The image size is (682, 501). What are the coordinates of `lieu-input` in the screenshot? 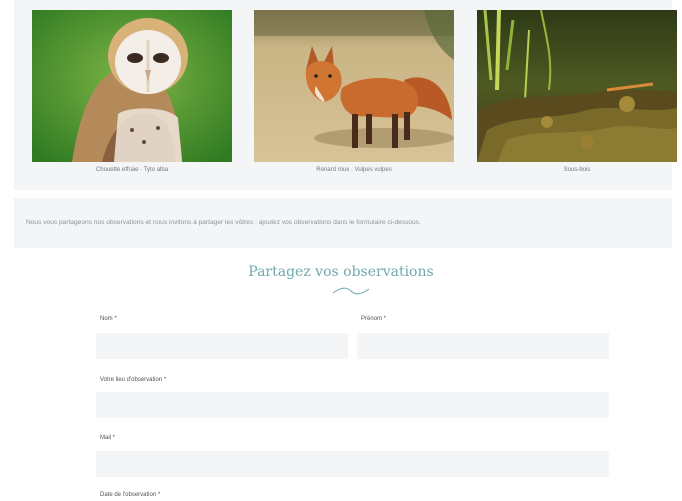 It's located at (352, 405).